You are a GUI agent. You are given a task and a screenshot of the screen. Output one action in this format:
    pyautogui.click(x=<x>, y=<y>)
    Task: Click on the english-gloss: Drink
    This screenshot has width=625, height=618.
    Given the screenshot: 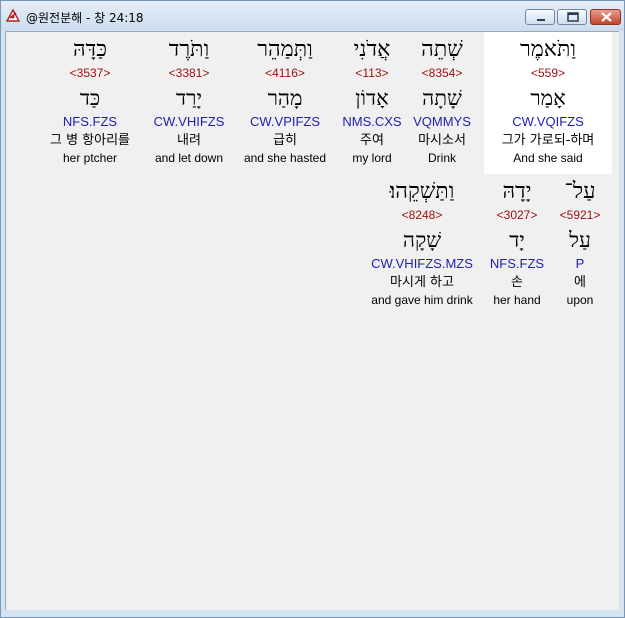 What is the action you would take?
    pyautogui.click(x=441, y=158)
    